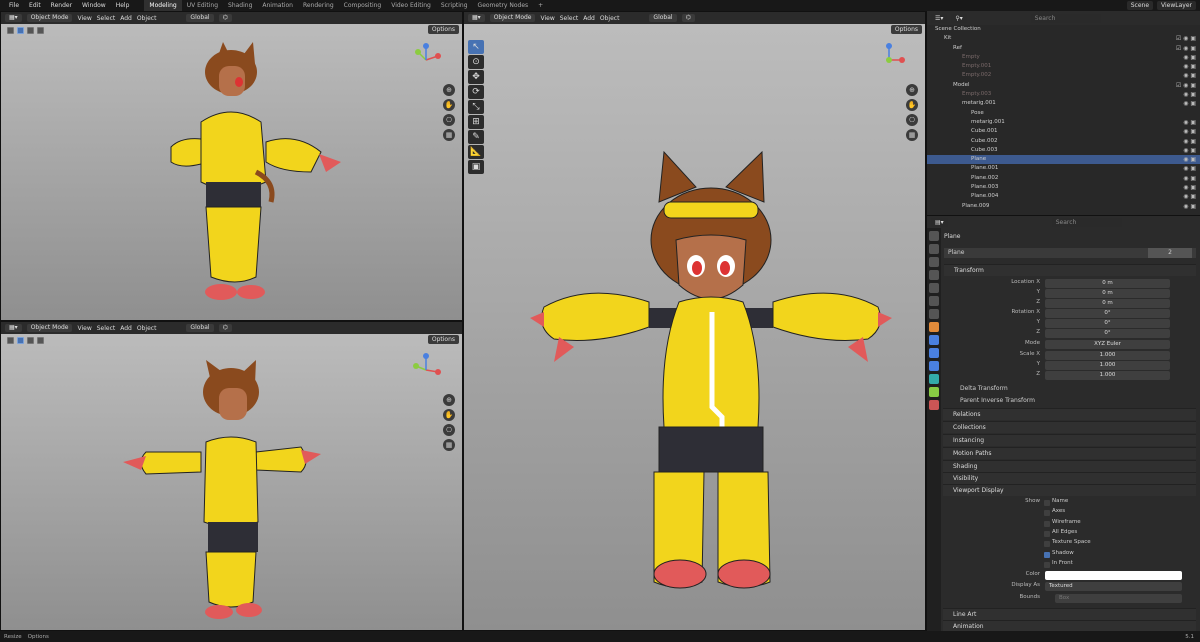  What do you see at coordinates (1069, 427) in the screenshot?
I see `panel-collections: Collections` at bounding box center [1069, 427].